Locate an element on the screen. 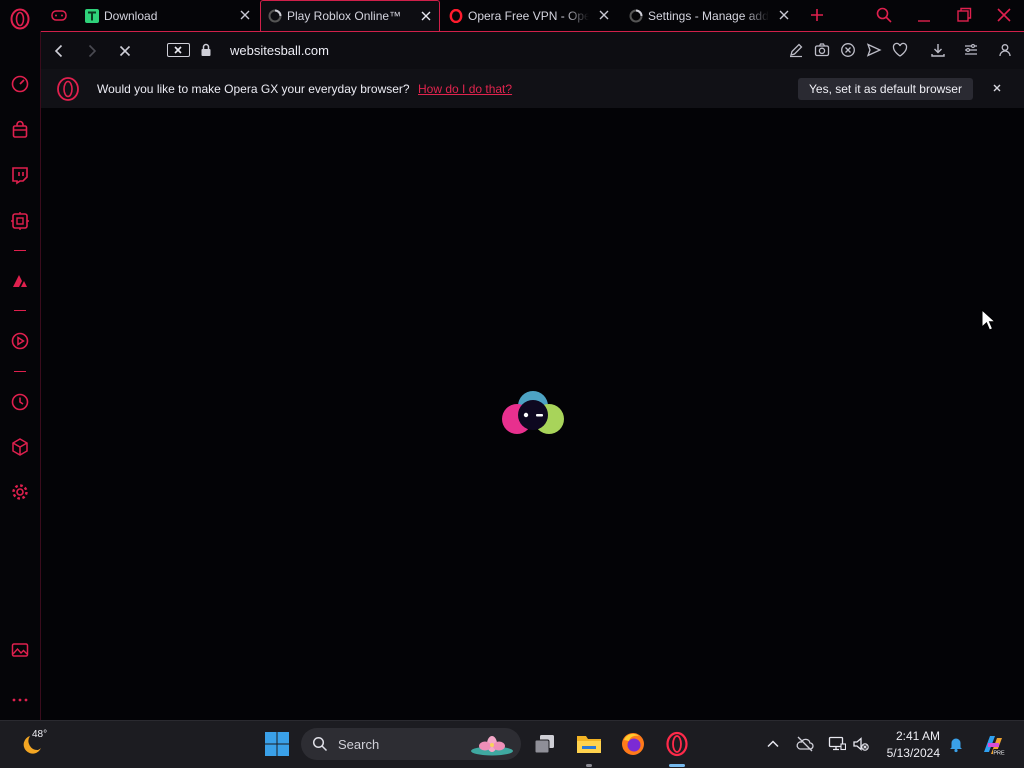  taskbar: 48° Search 2:41 AM 5/13/2024 PRE is located at coordinates (512, 744).